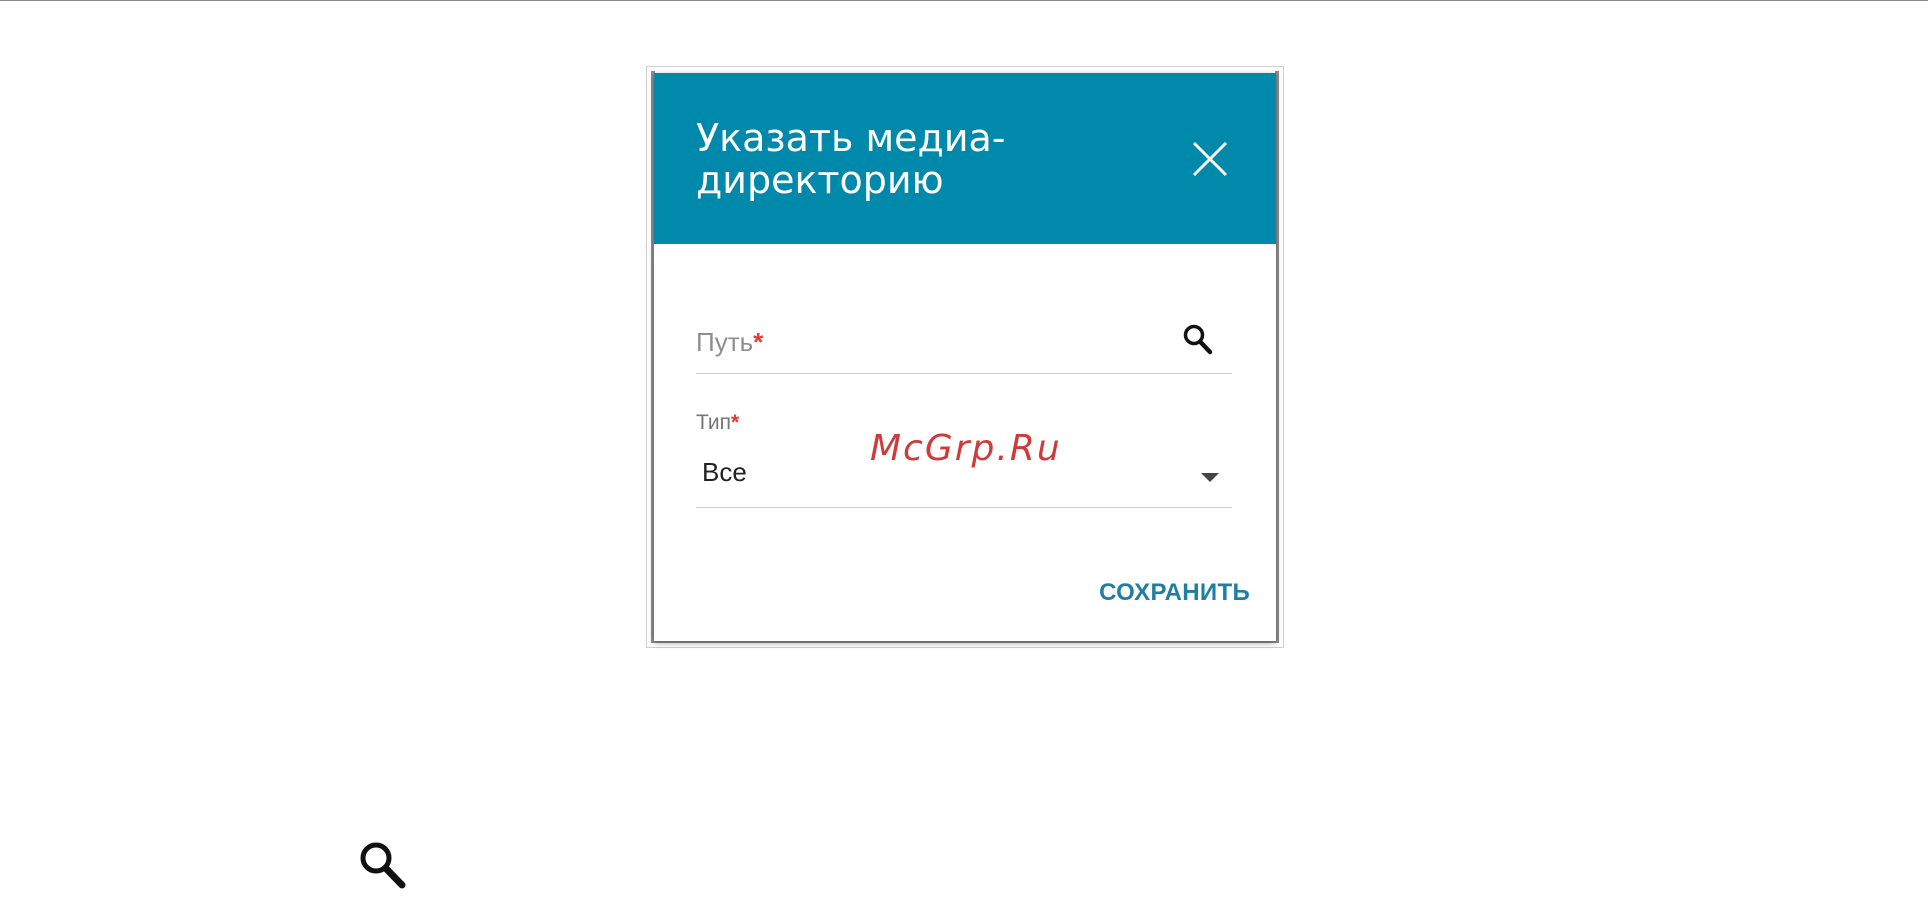  What do you see at coordinates (730, 342) in the screenshot?
I see `path-placeholder: Путь*` at bounding box center [730, 342].